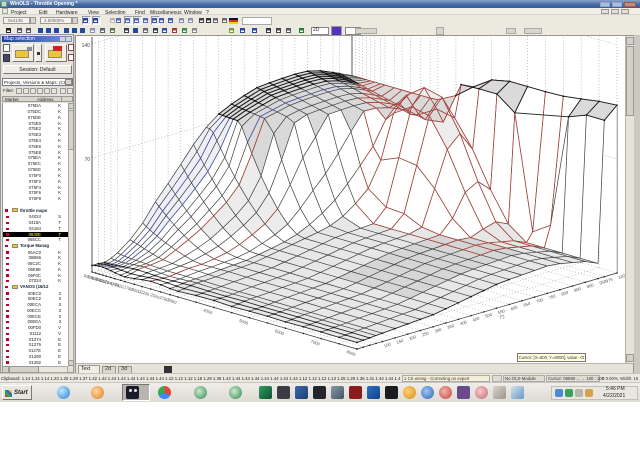 The width and height of the screenshot is (640, 461). Describe the element at coordinates (86, 46) in the screenshot. I see `svg-text: 140` at that location.